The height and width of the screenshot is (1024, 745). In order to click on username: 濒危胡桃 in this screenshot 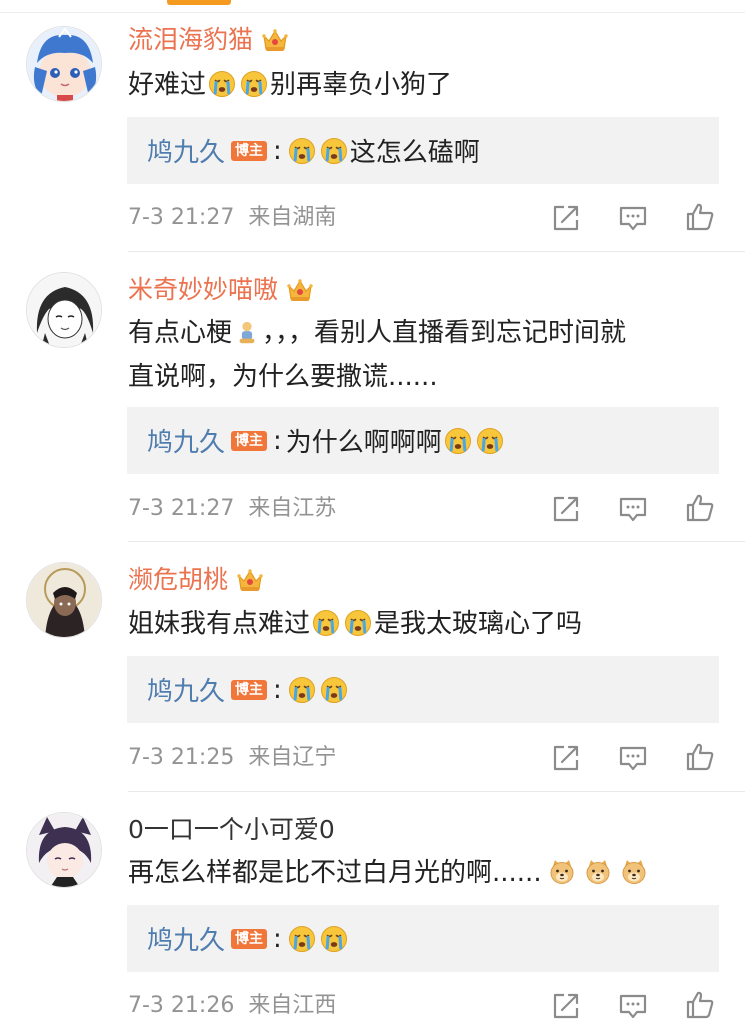, I will do `click(196, 580)`.